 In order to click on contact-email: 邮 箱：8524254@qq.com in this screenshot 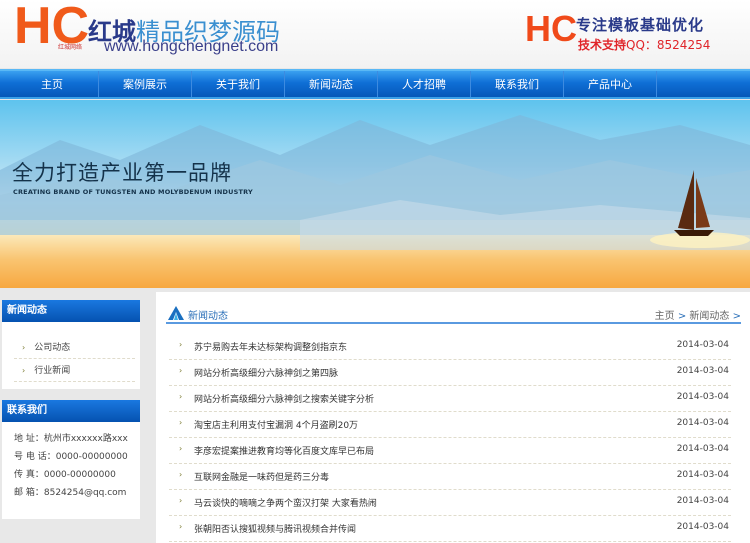, I will do `click(70, 493)`.